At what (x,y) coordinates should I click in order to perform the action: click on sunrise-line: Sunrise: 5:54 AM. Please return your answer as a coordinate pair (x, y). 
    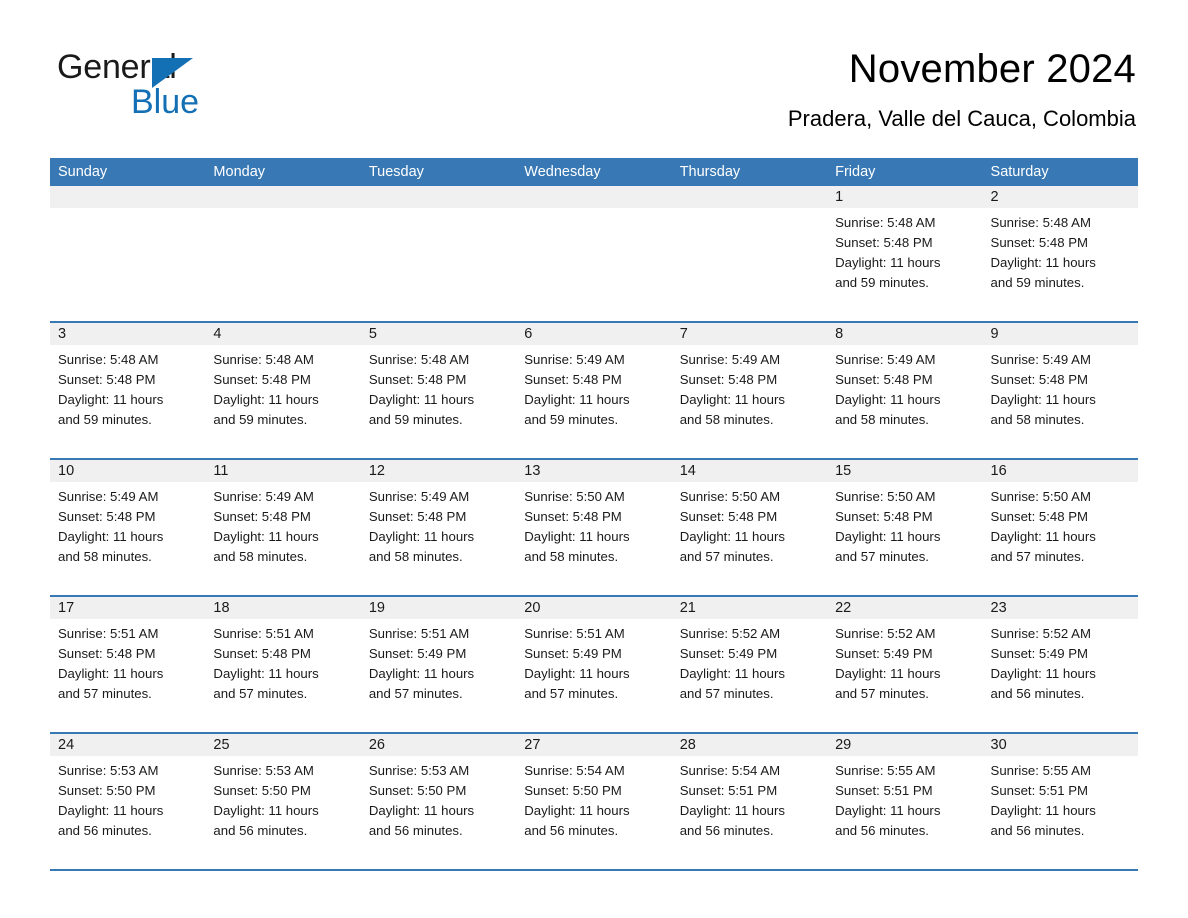
    Looking at the image, I should click on (574, 770).